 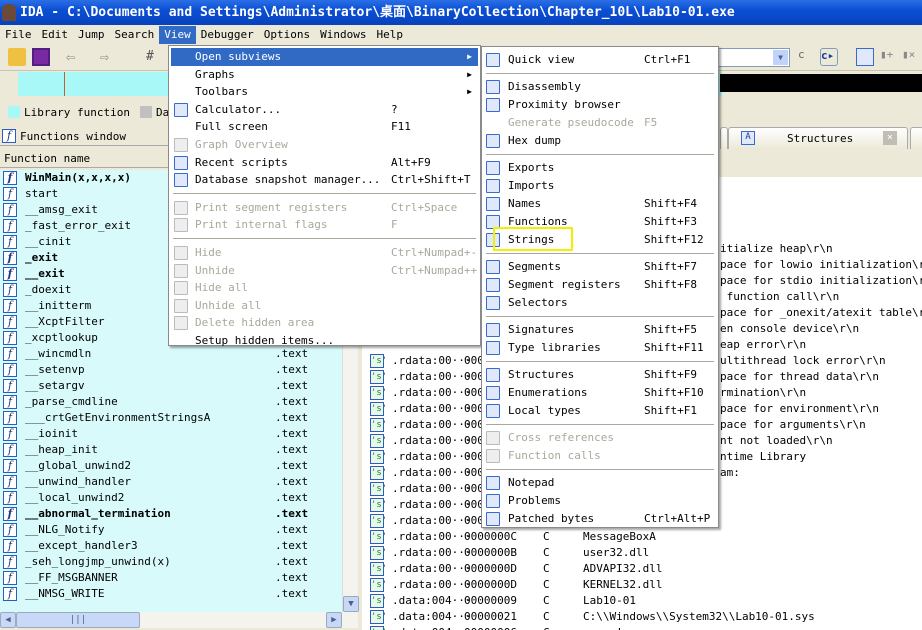 What do you see at coordinates (181, 253) in the screenshot?
I see `minus-icon` at bounding box center [181, 253].